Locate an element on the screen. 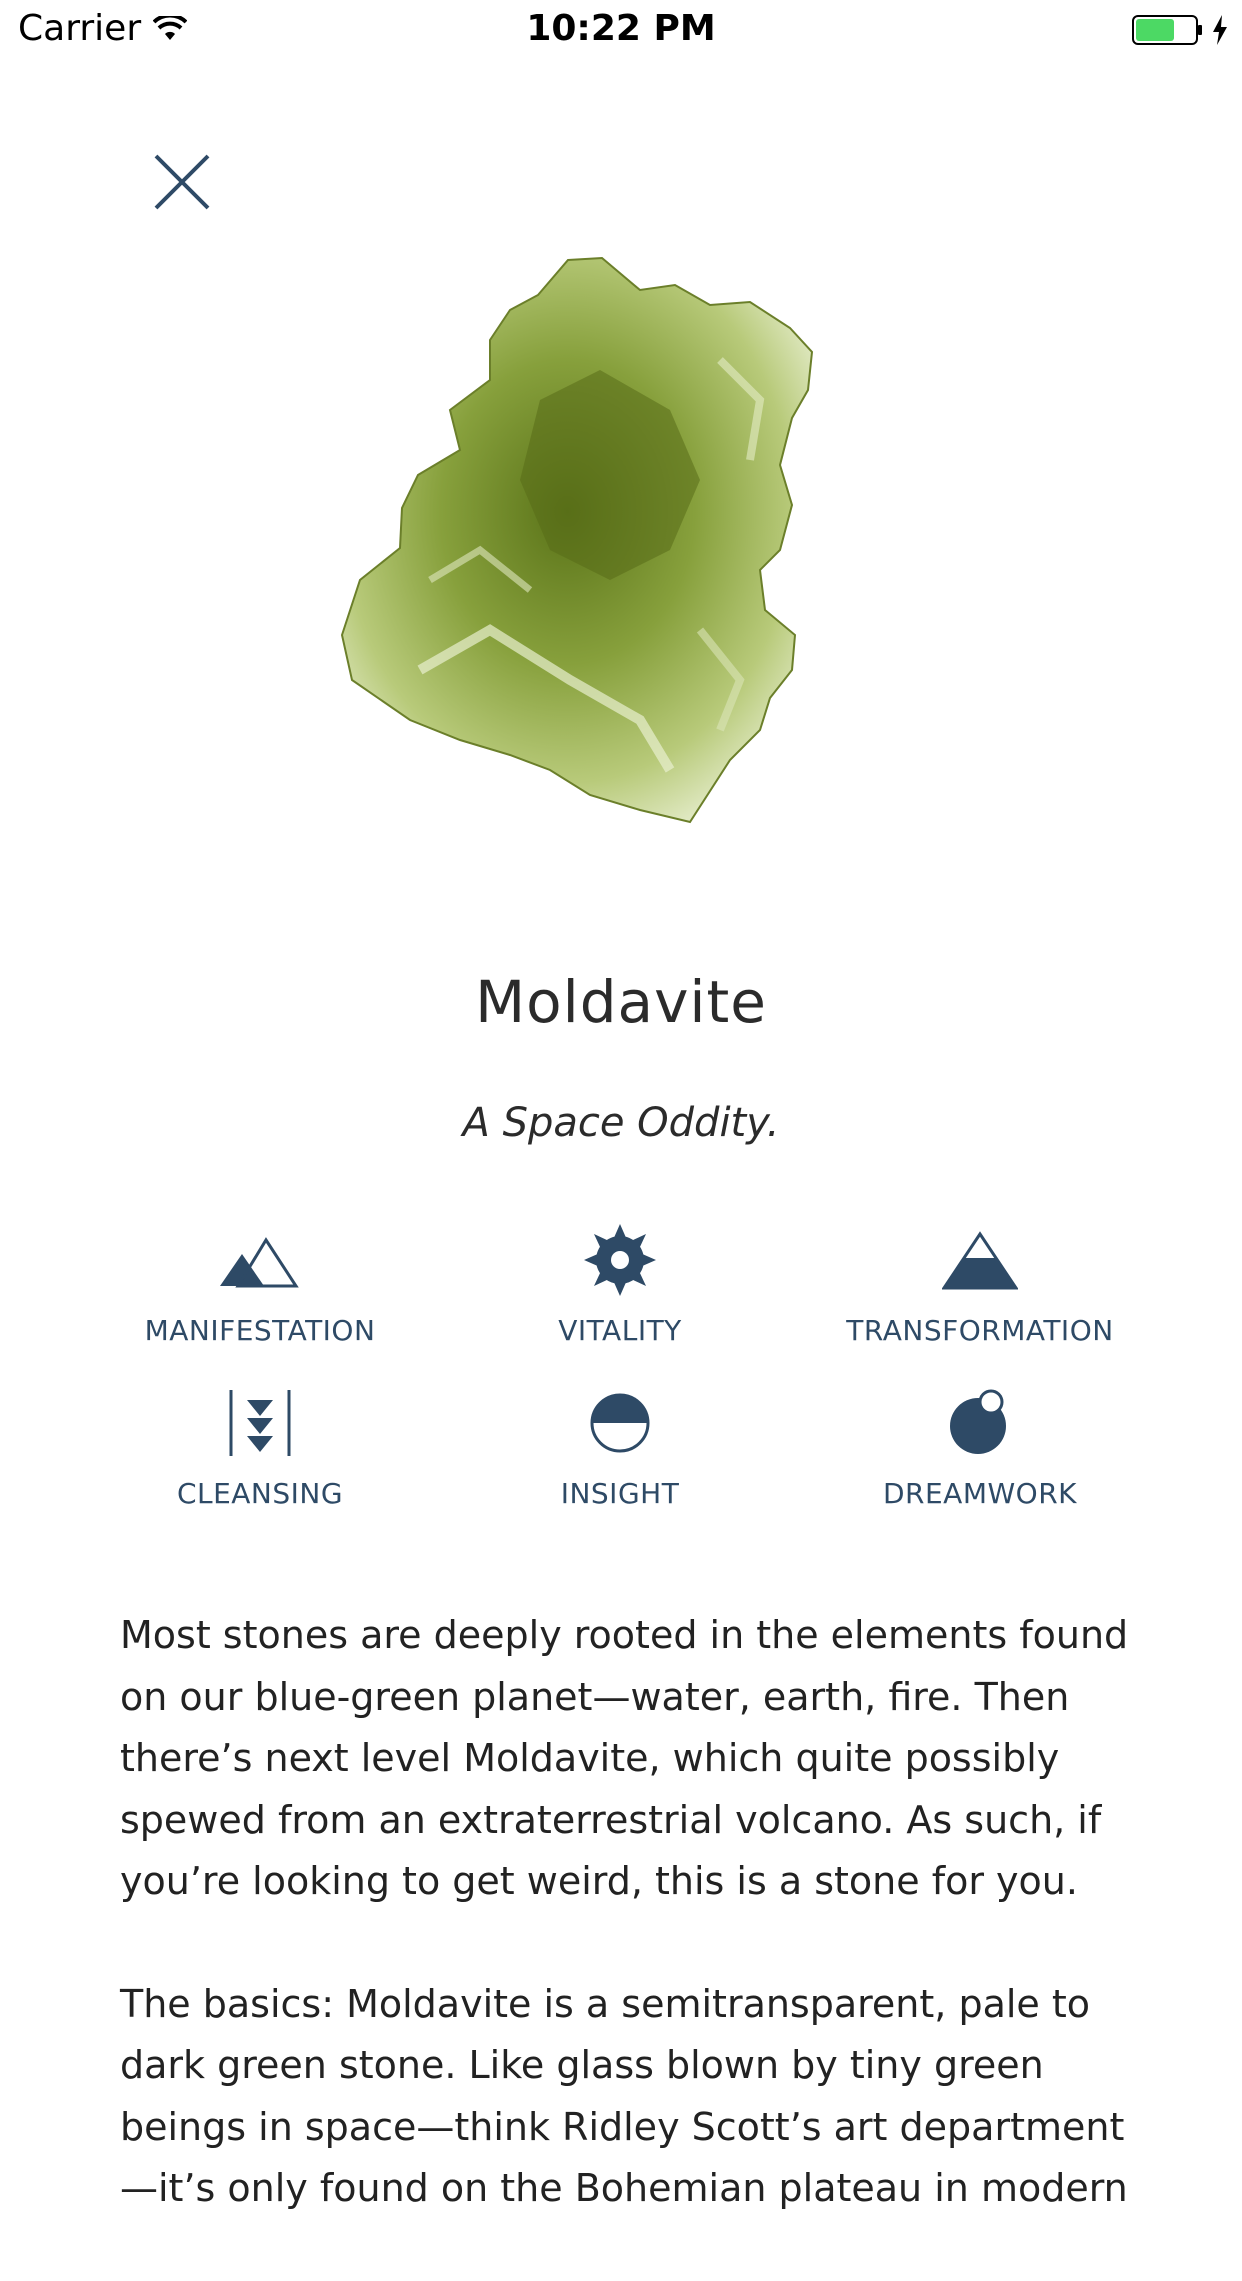  property-label: DREAMWORK is located at coordinates (980, 1493).